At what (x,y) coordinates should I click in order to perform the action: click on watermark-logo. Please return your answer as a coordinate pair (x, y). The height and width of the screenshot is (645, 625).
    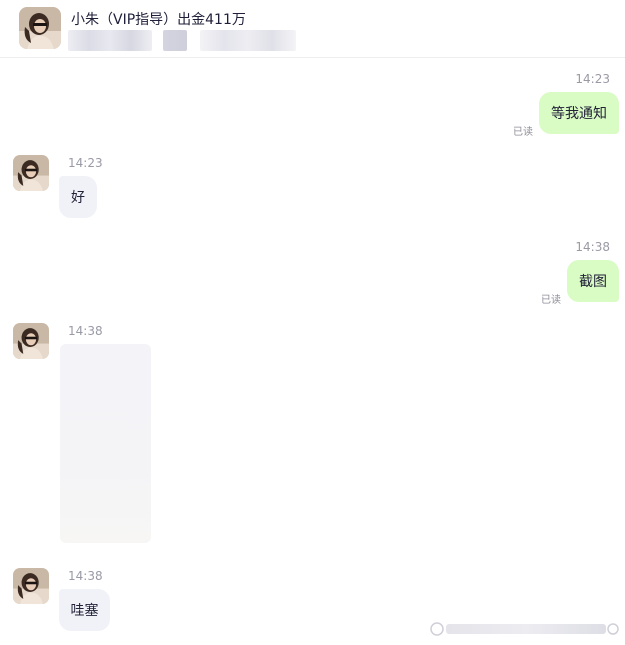
    Looking at the image, I should click on (524, 629).